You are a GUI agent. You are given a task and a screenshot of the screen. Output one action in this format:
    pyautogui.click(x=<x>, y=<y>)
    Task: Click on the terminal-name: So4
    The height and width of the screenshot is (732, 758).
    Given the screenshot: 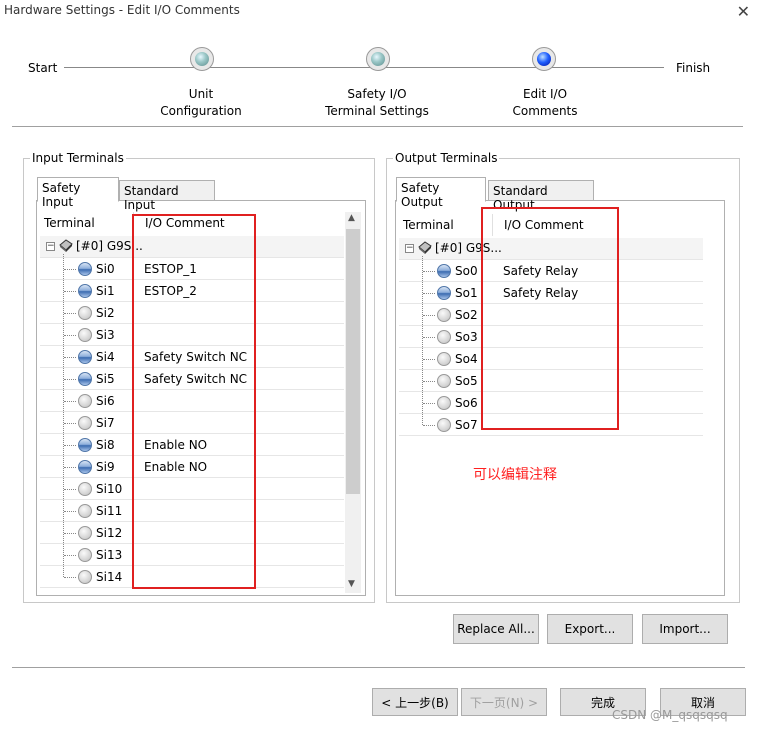 What is the action you would take?
    pyautogui.click(x=466, y=359)
    